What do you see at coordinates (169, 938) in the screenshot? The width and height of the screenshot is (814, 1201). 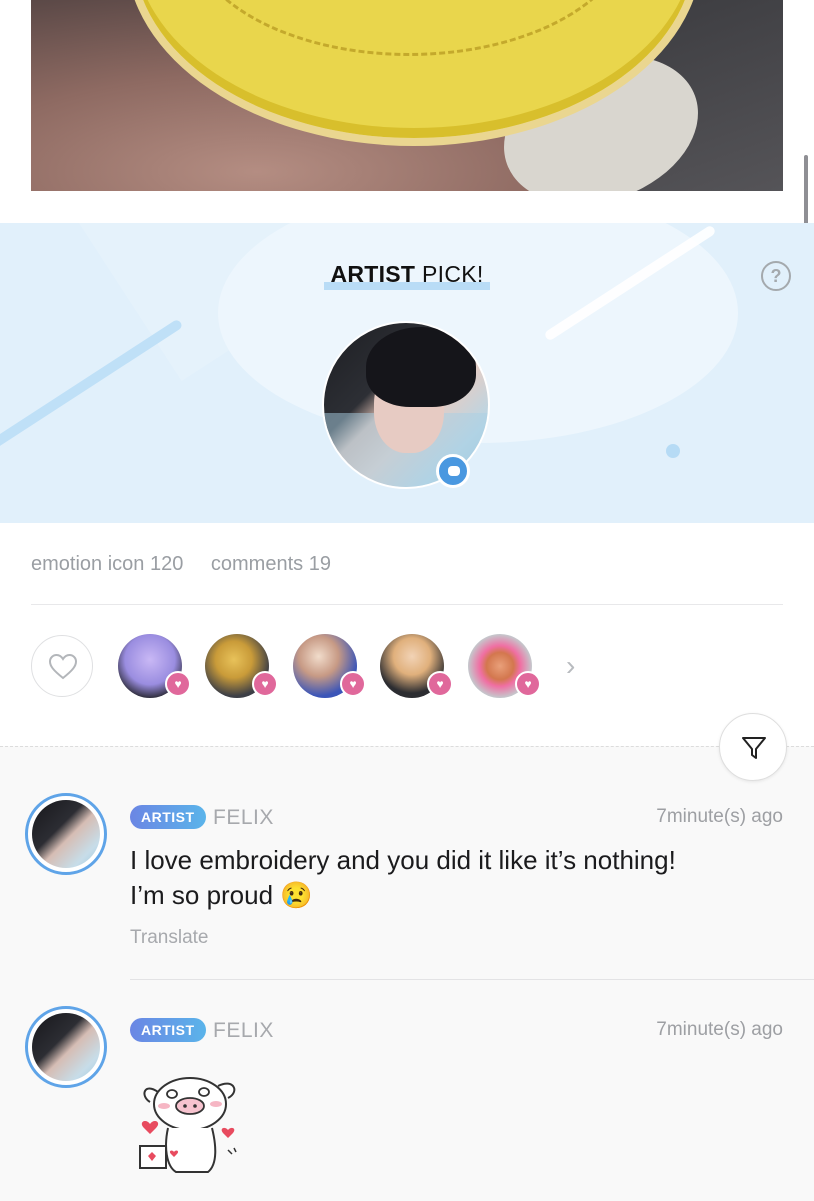 I see `translate-link: Translate` at bounding box center [169, 938].